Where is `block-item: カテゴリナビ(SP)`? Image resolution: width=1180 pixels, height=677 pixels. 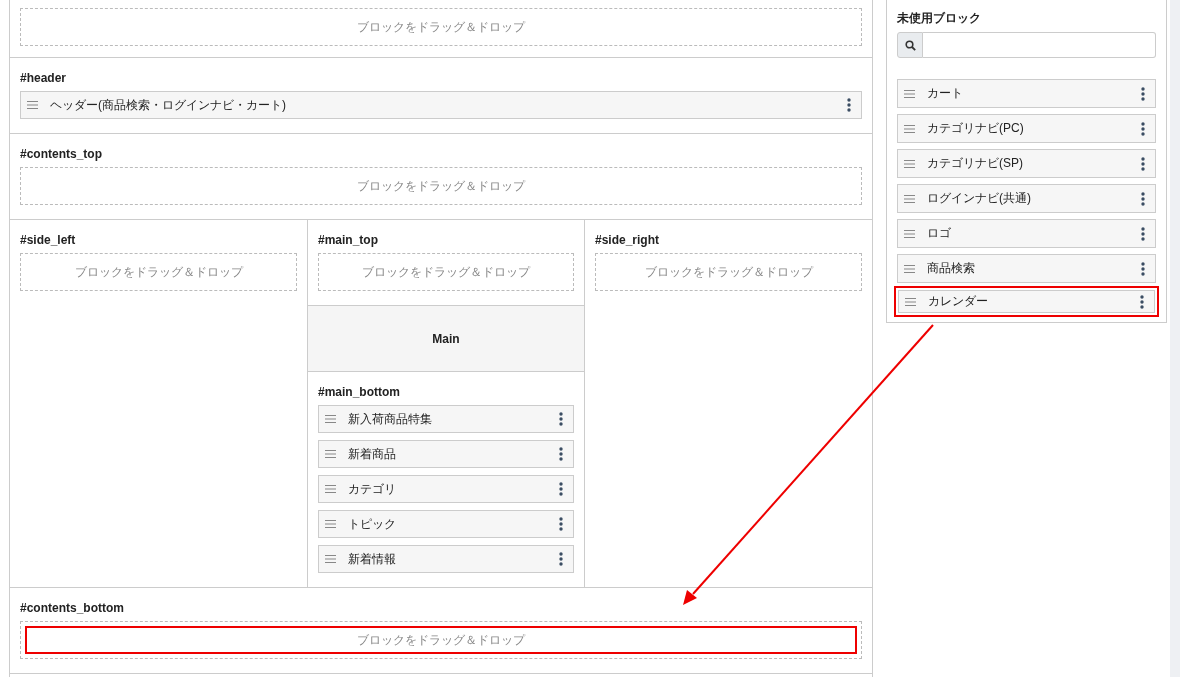 block-item: カテゴリナビ(SP) is located at coordinates (1026, 163).